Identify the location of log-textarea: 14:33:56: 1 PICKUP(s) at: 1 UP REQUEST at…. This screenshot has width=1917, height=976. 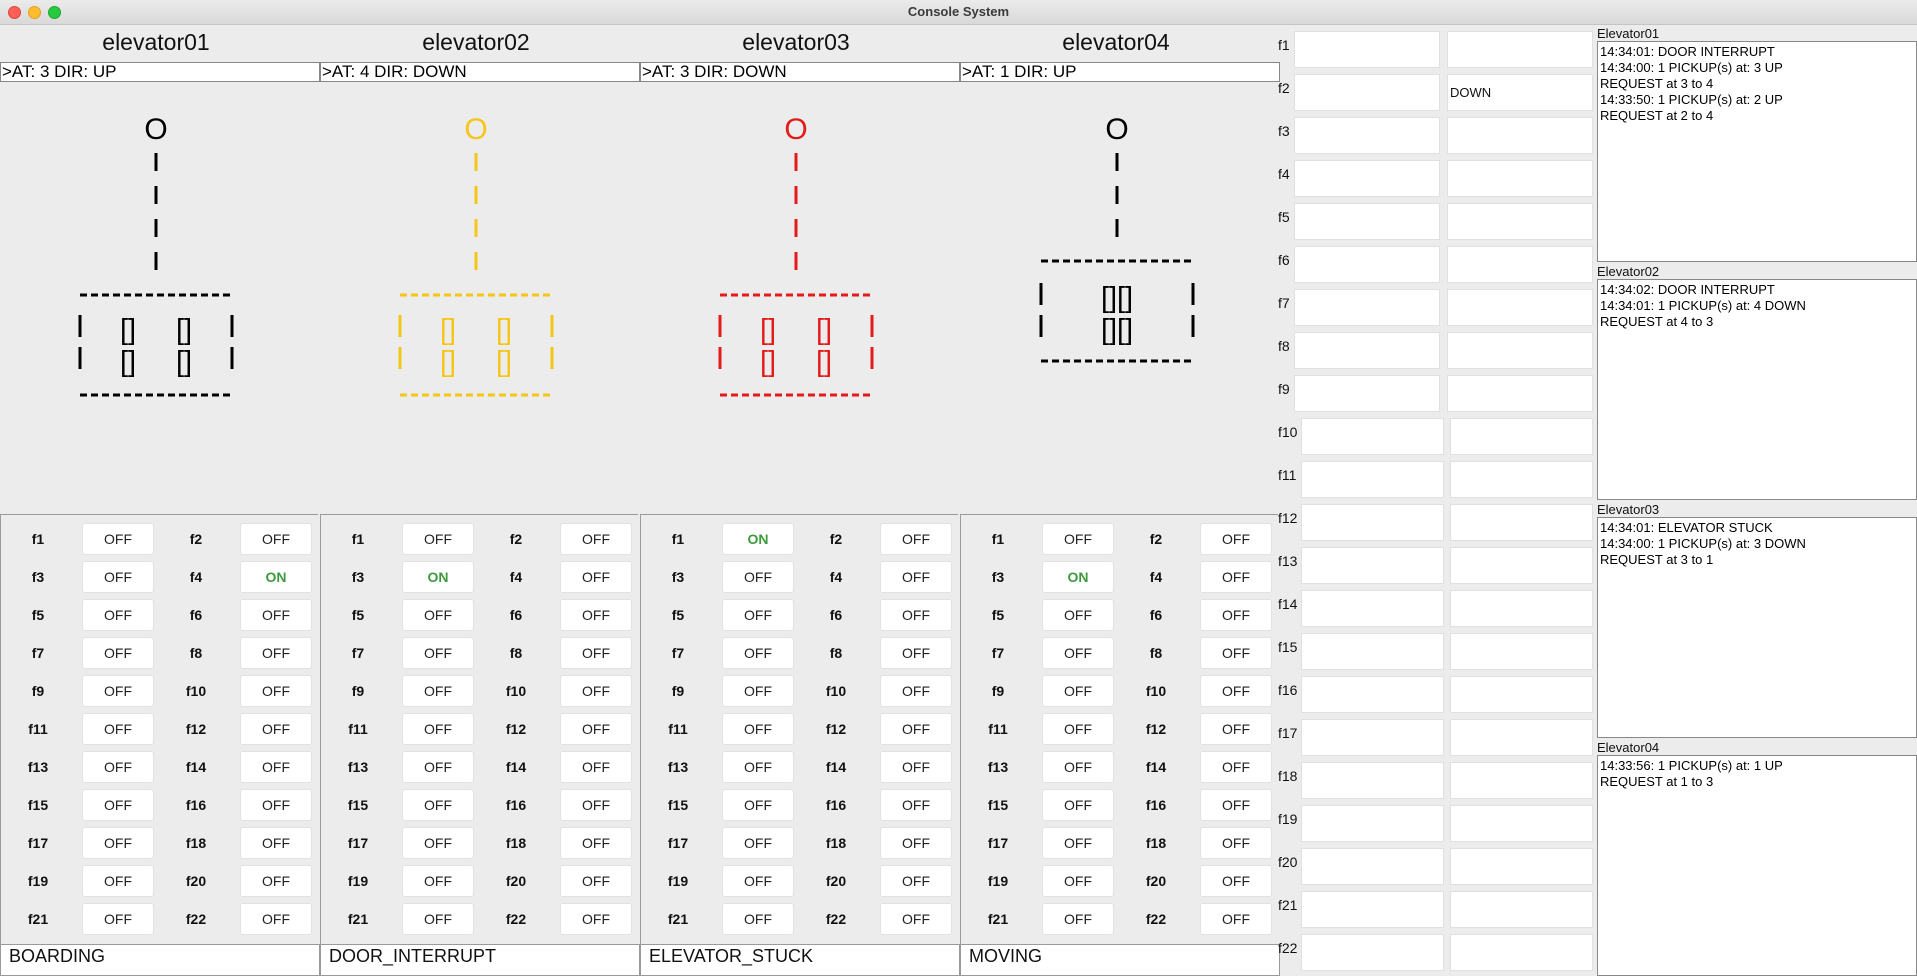
(1757, 865).